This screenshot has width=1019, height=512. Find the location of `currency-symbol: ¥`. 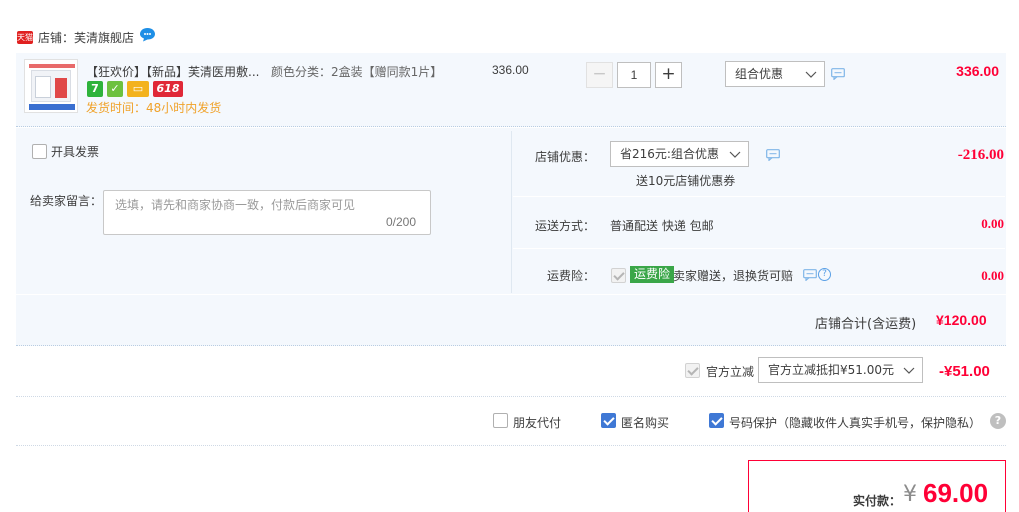

currency-symbol: ¥ is located at coordinates (910, 494).